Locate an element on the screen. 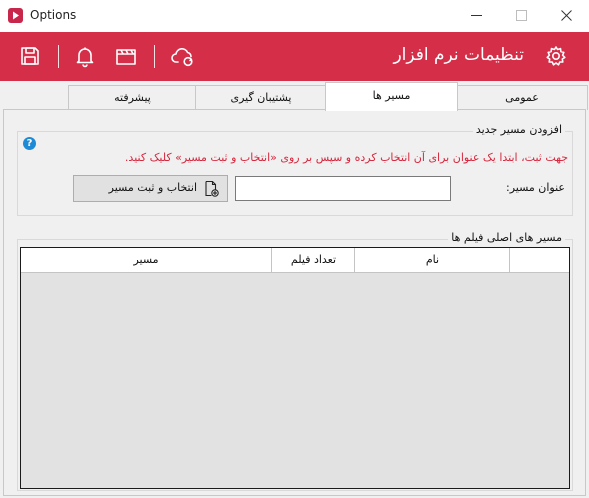 The width and height of the screenshot is (589, 498). window-titlebar: Options is located at coordinates (294, 16).